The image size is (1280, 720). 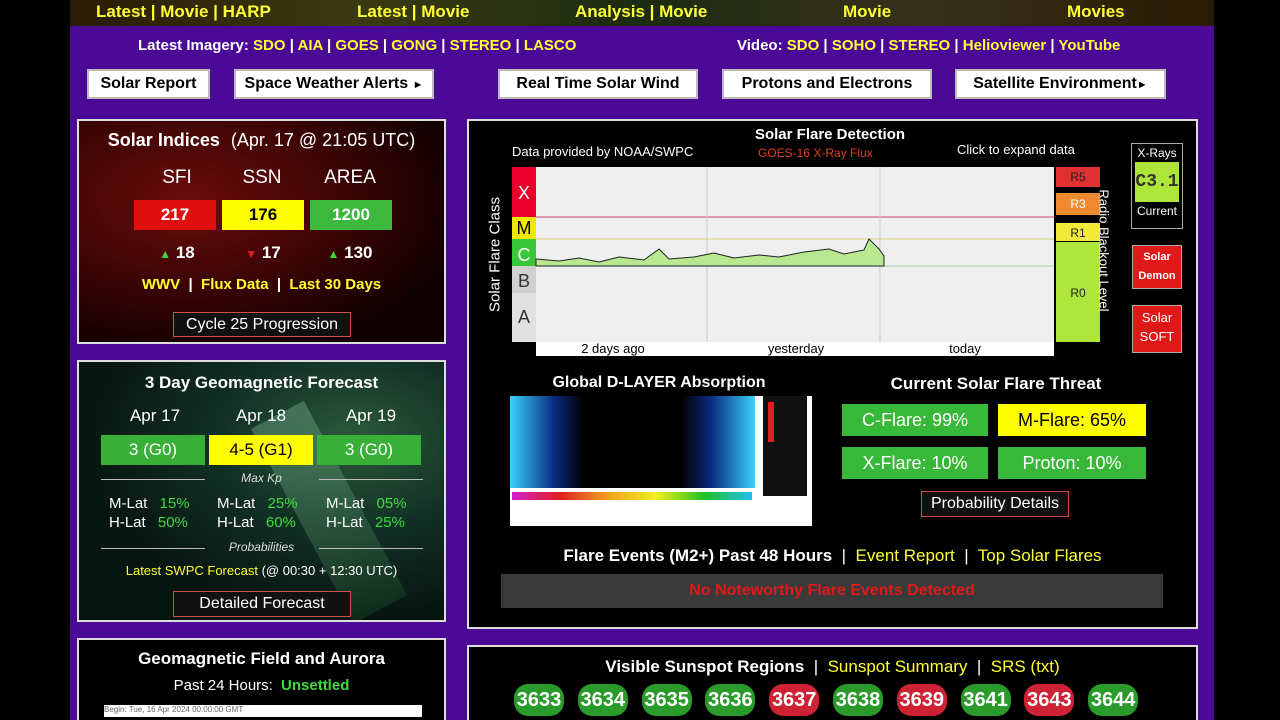 I want to click on solar-demon-button: Solar Demon, so click(x=1157, y=267).